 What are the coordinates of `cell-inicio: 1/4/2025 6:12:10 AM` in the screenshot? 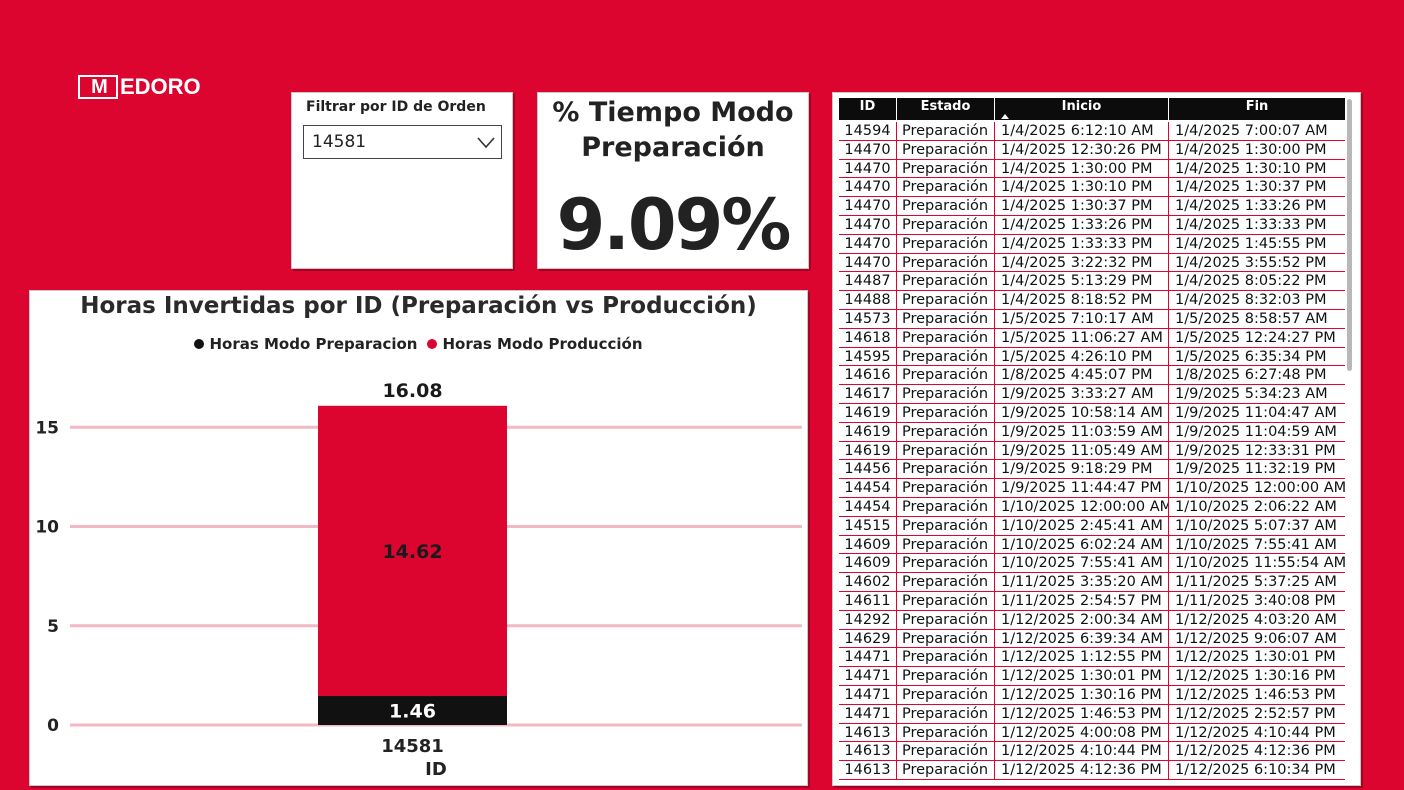 It's located at (1082, 131).